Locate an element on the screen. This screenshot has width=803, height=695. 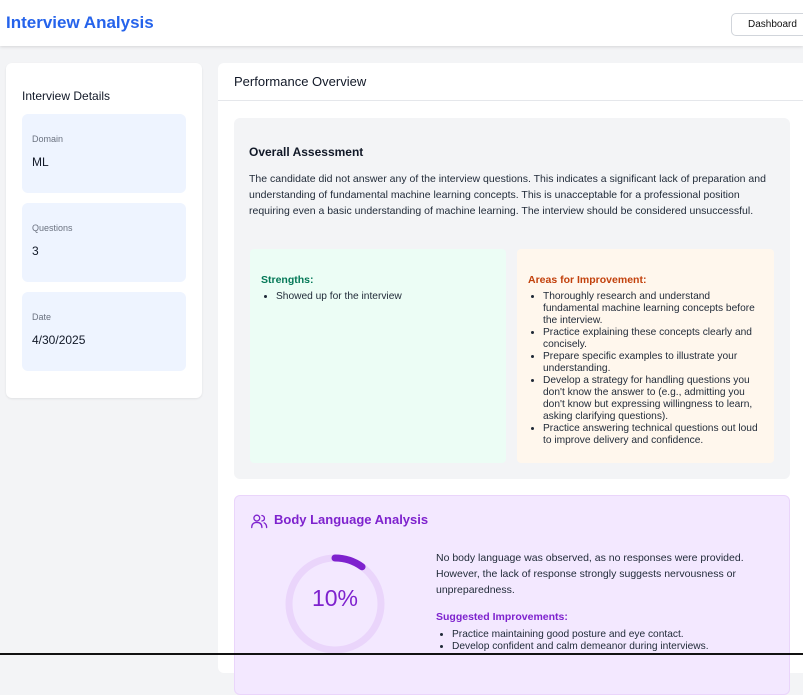
top-bar: Interview Analysis Dashboard is located at coordinates (401, 23).